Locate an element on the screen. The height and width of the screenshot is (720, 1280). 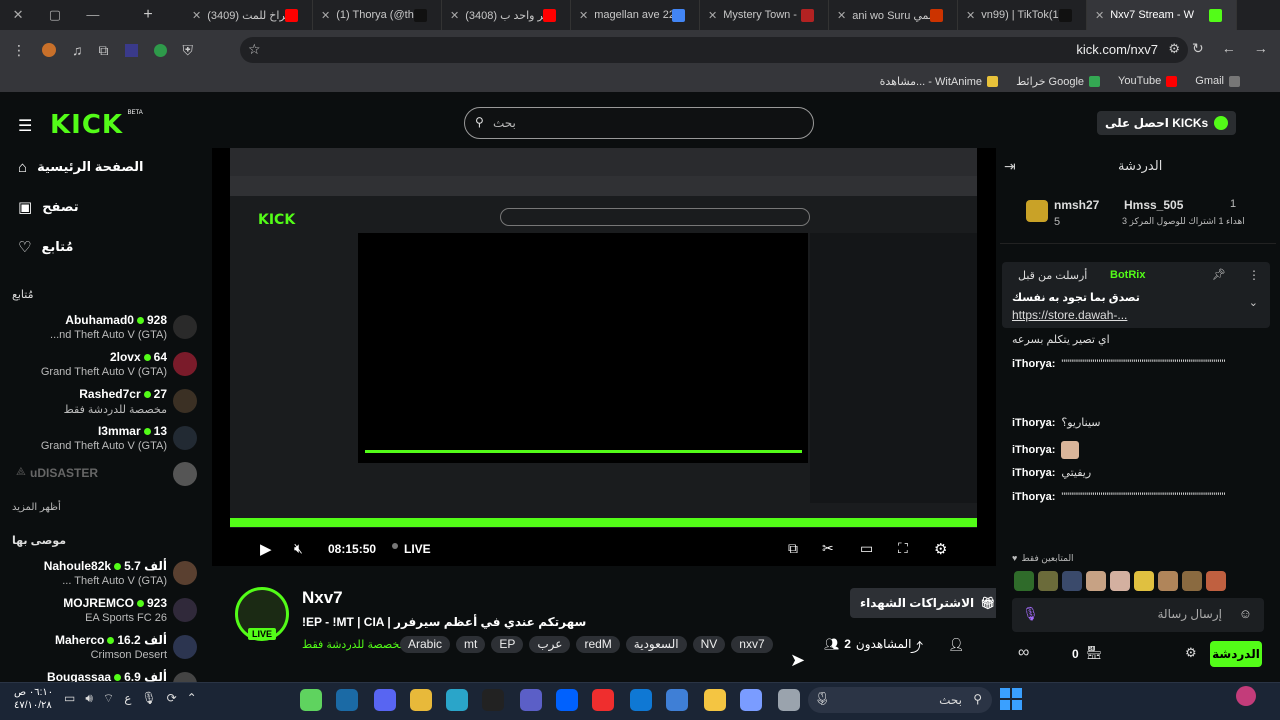
volume-icon: 🔊︎ is located at coordinates (89, 698).